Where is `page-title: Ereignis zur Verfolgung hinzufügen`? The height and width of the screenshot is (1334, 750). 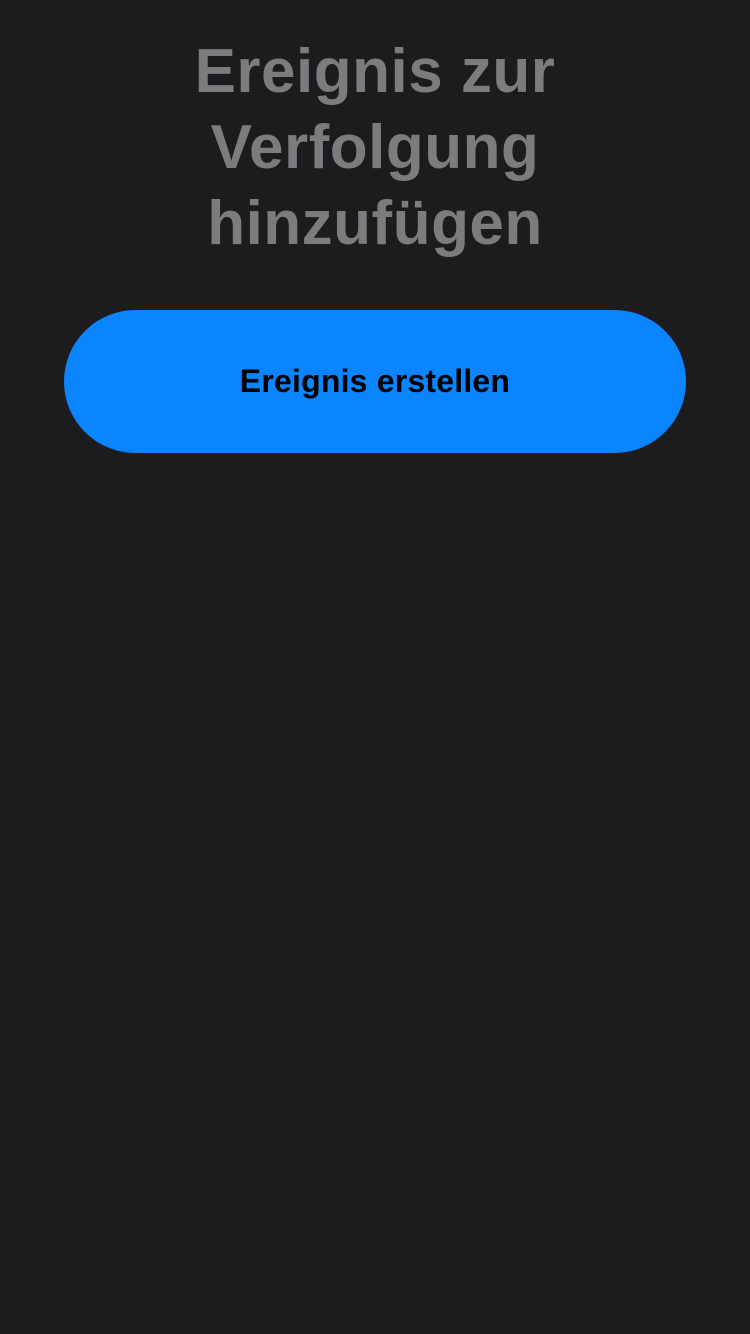
page-title: Ereignis zur Verfolgung hinzufügen is located at coordinates (375, 147).